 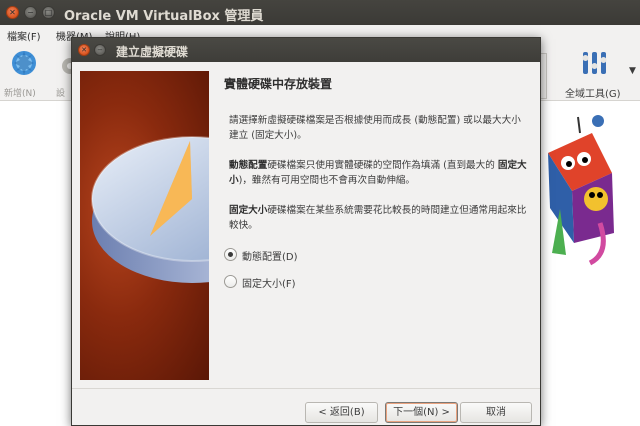 What do you see at coordinates (632, 71) in the screenshot?
I see `toolbar-dropdown-arrow-icon: ▼` at bounding box center [632, 71].